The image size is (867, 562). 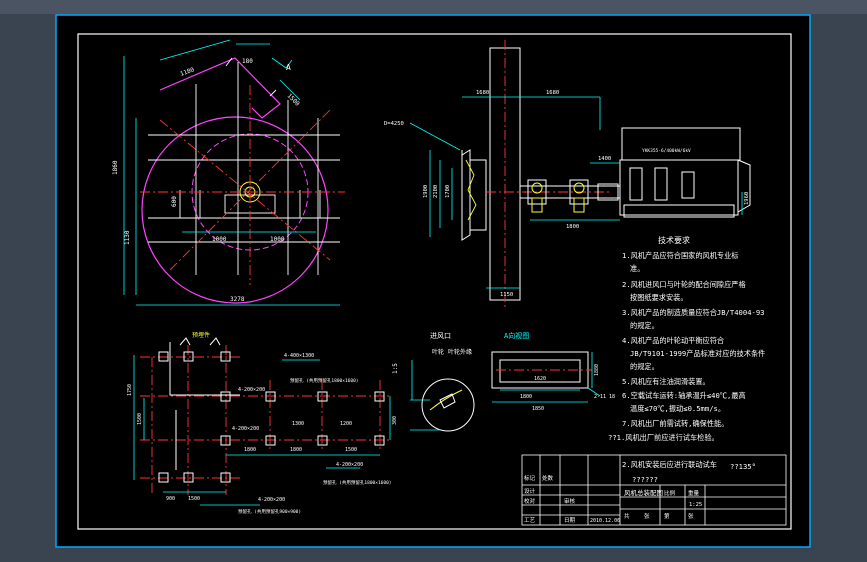 What do you see at coordinates (127, 237) in the screenshot?
I see `dim-label: 1130` at bounding box center [127, 237].